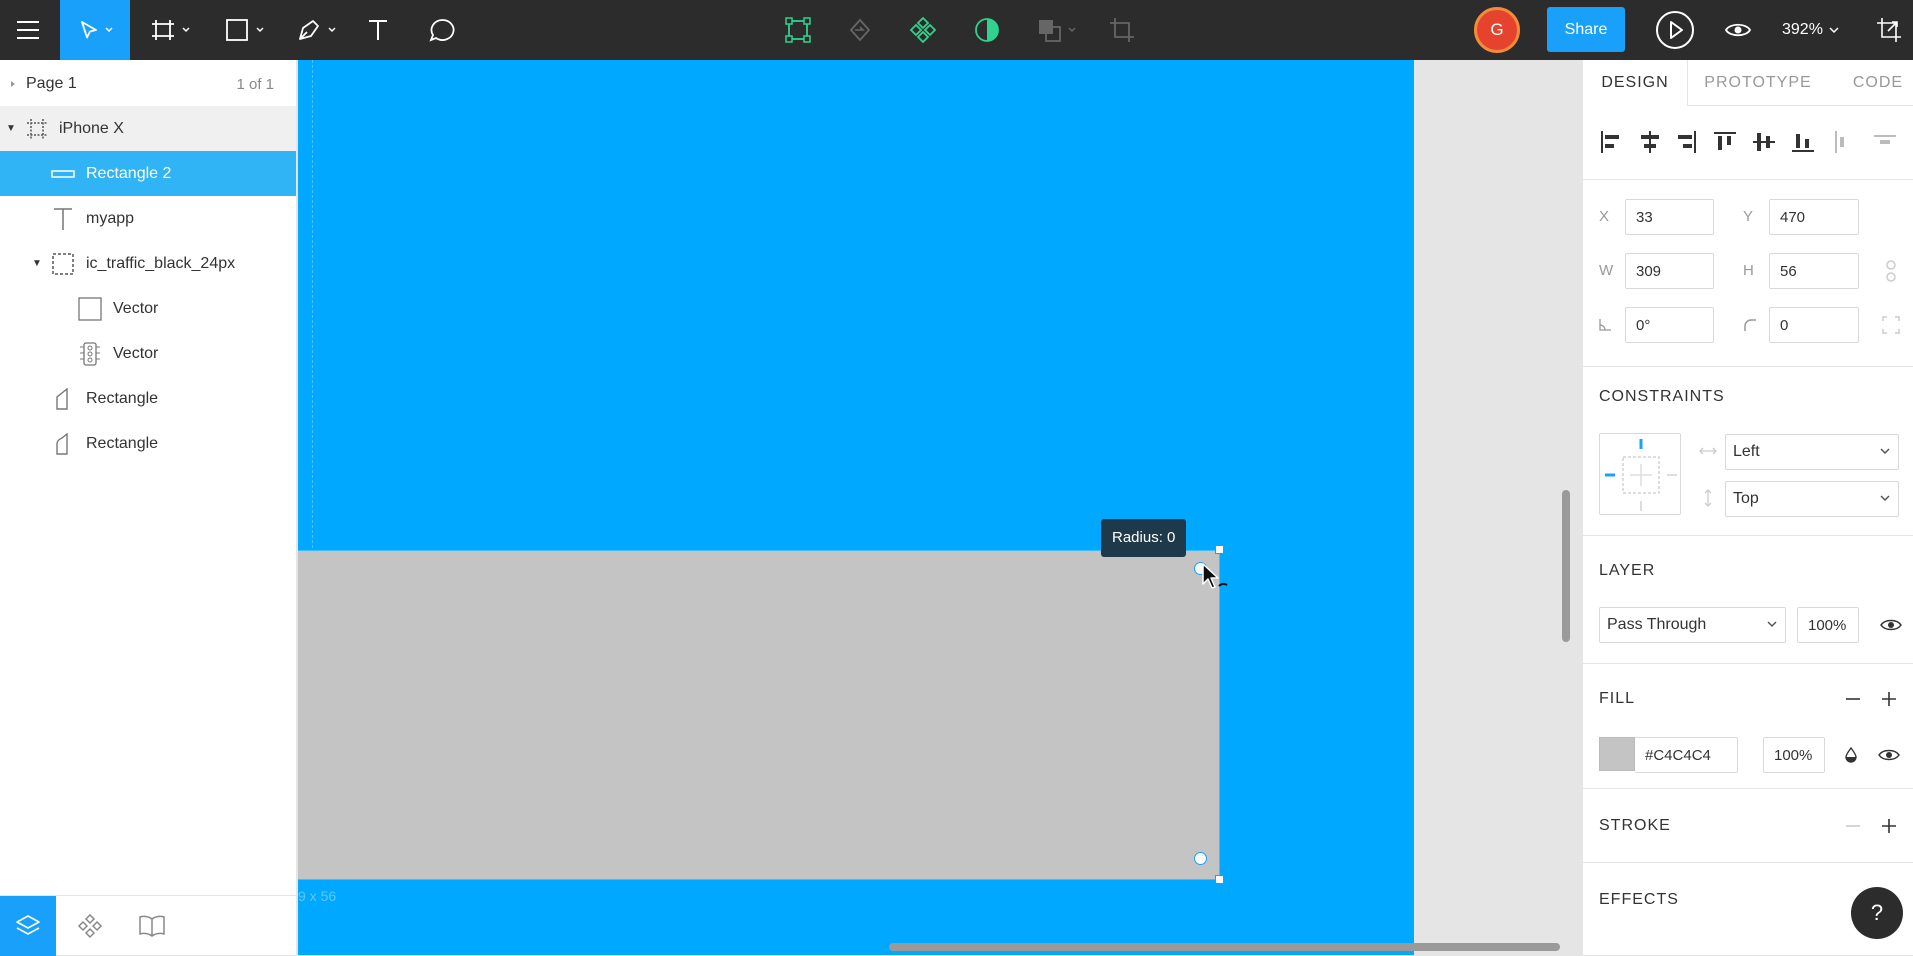  I want to click on zoom-level: 392%, so click(1802, 29).